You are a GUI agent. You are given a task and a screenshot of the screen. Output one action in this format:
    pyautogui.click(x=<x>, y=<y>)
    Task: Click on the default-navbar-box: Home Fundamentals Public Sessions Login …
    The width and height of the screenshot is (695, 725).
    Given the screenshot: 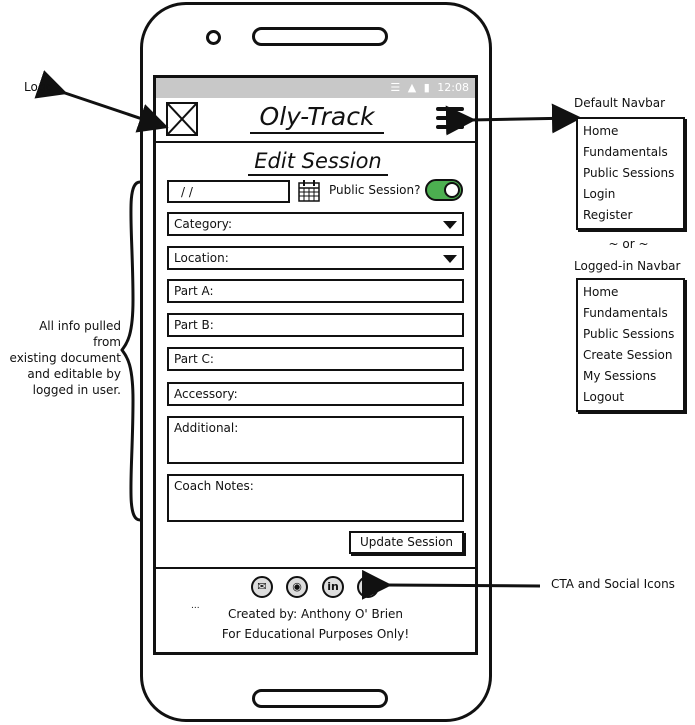 What is the action you would take?
    pyautogui.click(x=630, y=173)
    